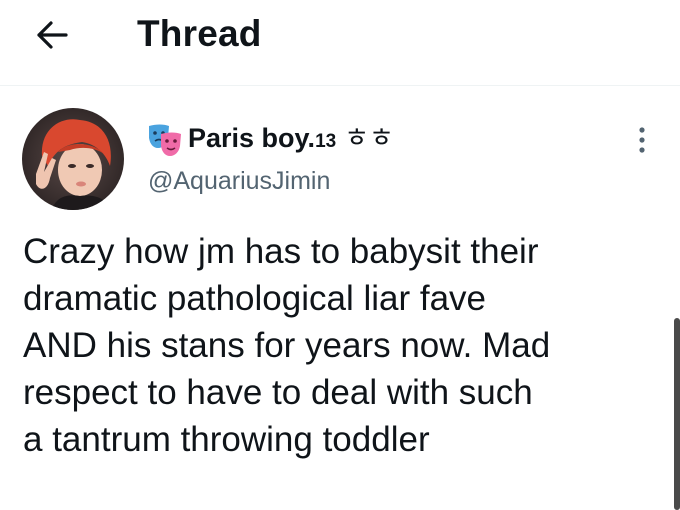 Image resolution: width=680 pixels, height=510 pixels. Describe the element at coordinates (369, 138) in the screenshot. I see `display-name-extra: ㅎㅎ` at that location.